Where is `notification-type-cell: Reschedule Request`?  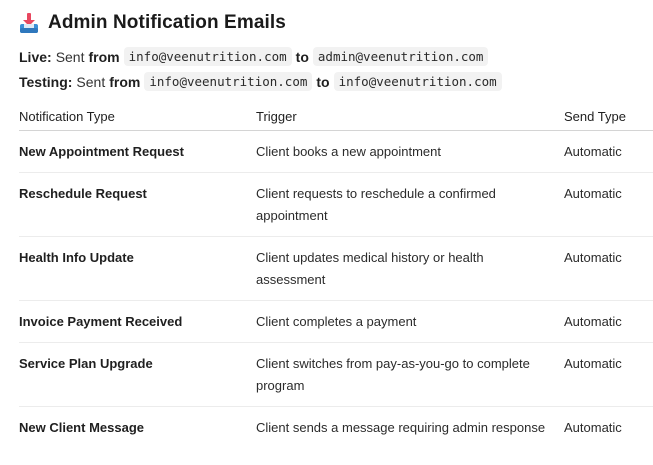 notification-type-cell: Reschedule Request is located at coordinates (83, 193).